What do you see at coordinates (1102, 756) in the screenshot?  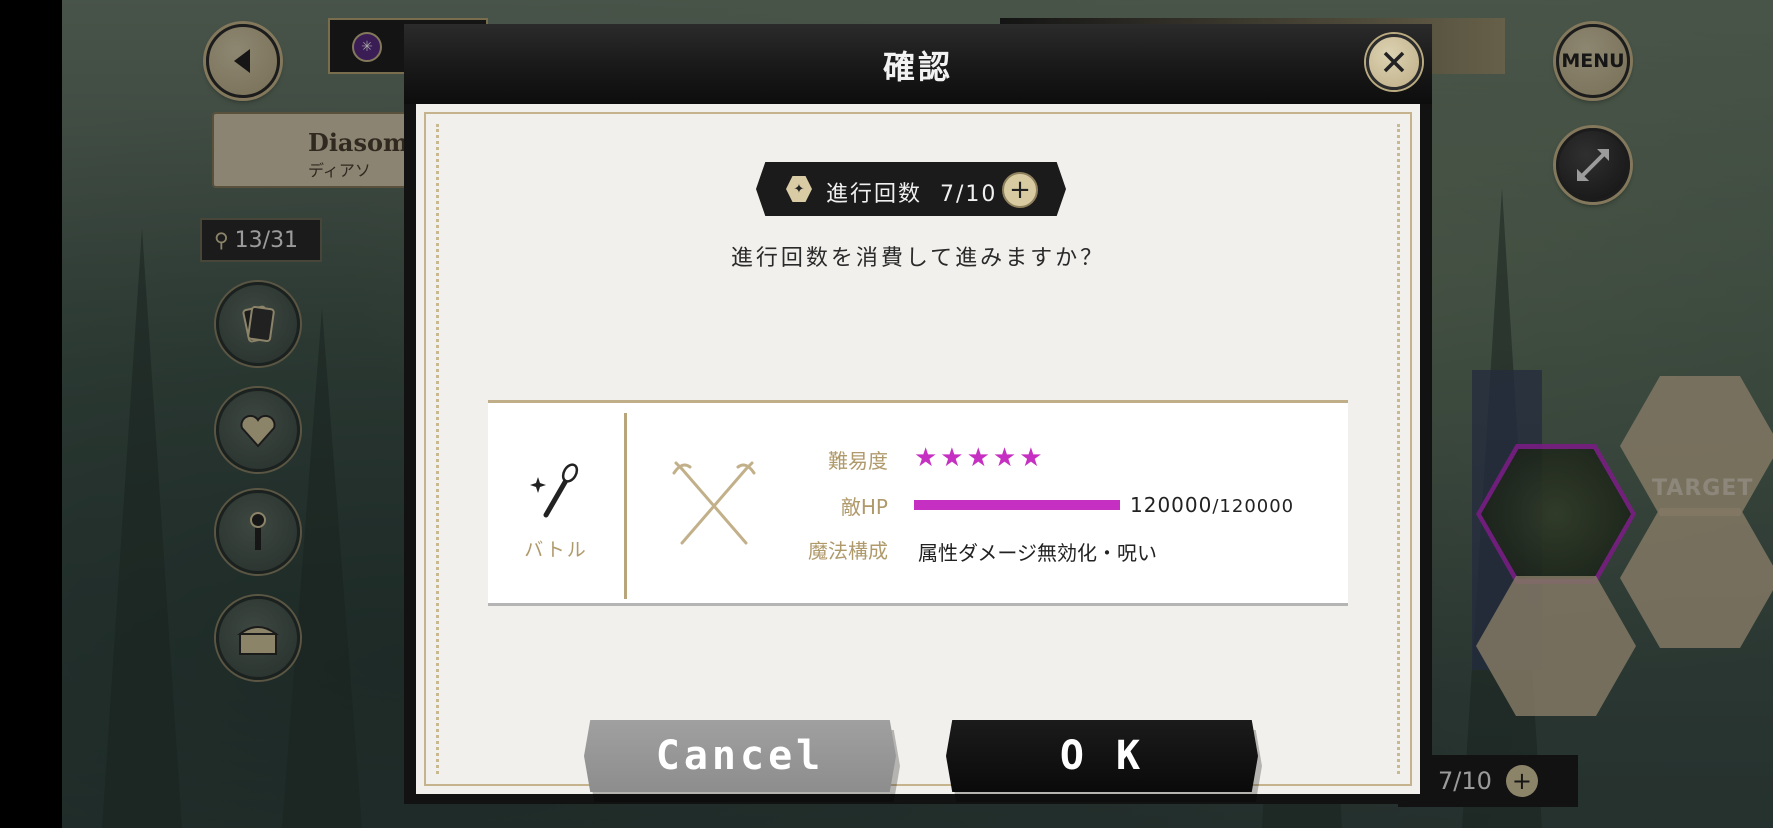 I see `ok-button: O K` at bounding box center [1102, 756].